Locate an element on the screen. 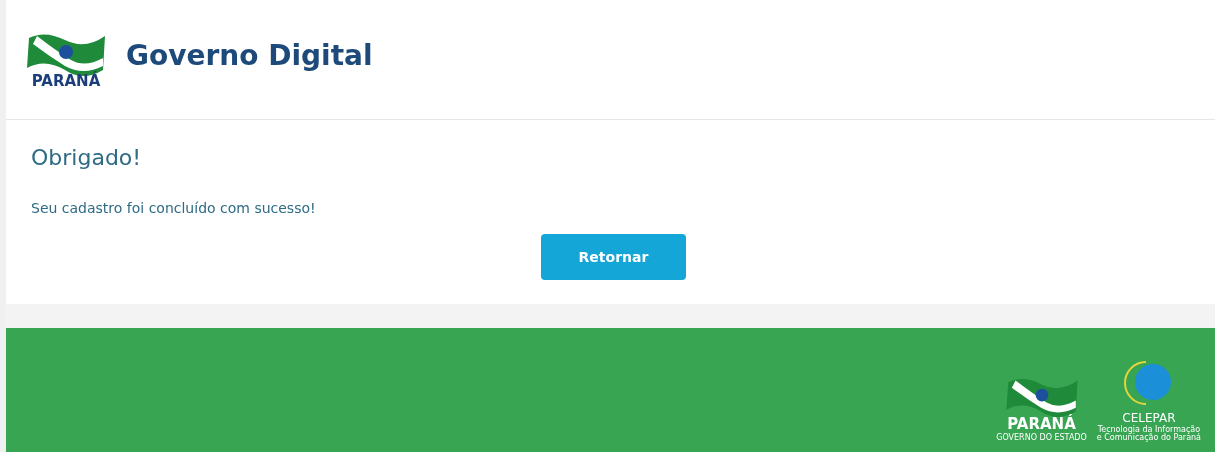 This screenshot has width=1215, height=452. return-button: Retornar is located at coordinates (613, 257).